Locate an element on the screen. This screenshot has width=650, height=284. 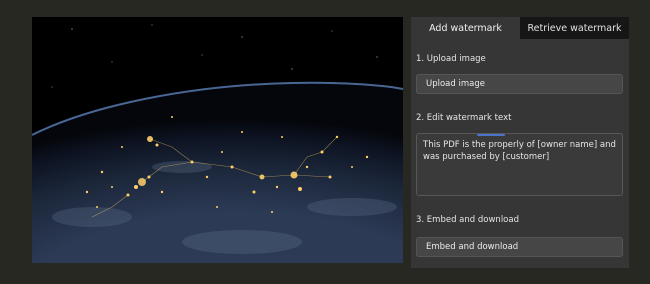
tab-retrieve-watermark: Retrieve watermark is located at coordinates (574, 28).